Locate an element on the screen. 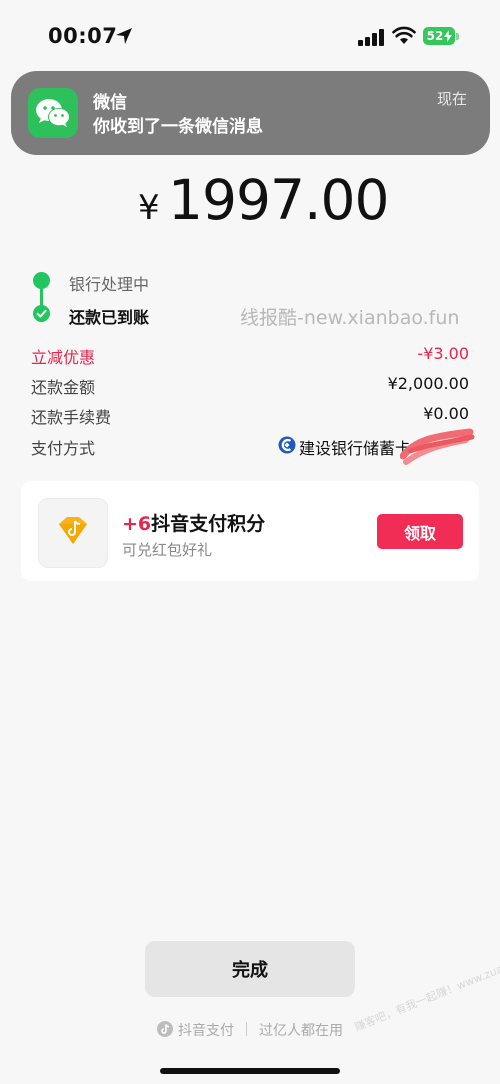  progress-dot is located at coordinates (41, 280).